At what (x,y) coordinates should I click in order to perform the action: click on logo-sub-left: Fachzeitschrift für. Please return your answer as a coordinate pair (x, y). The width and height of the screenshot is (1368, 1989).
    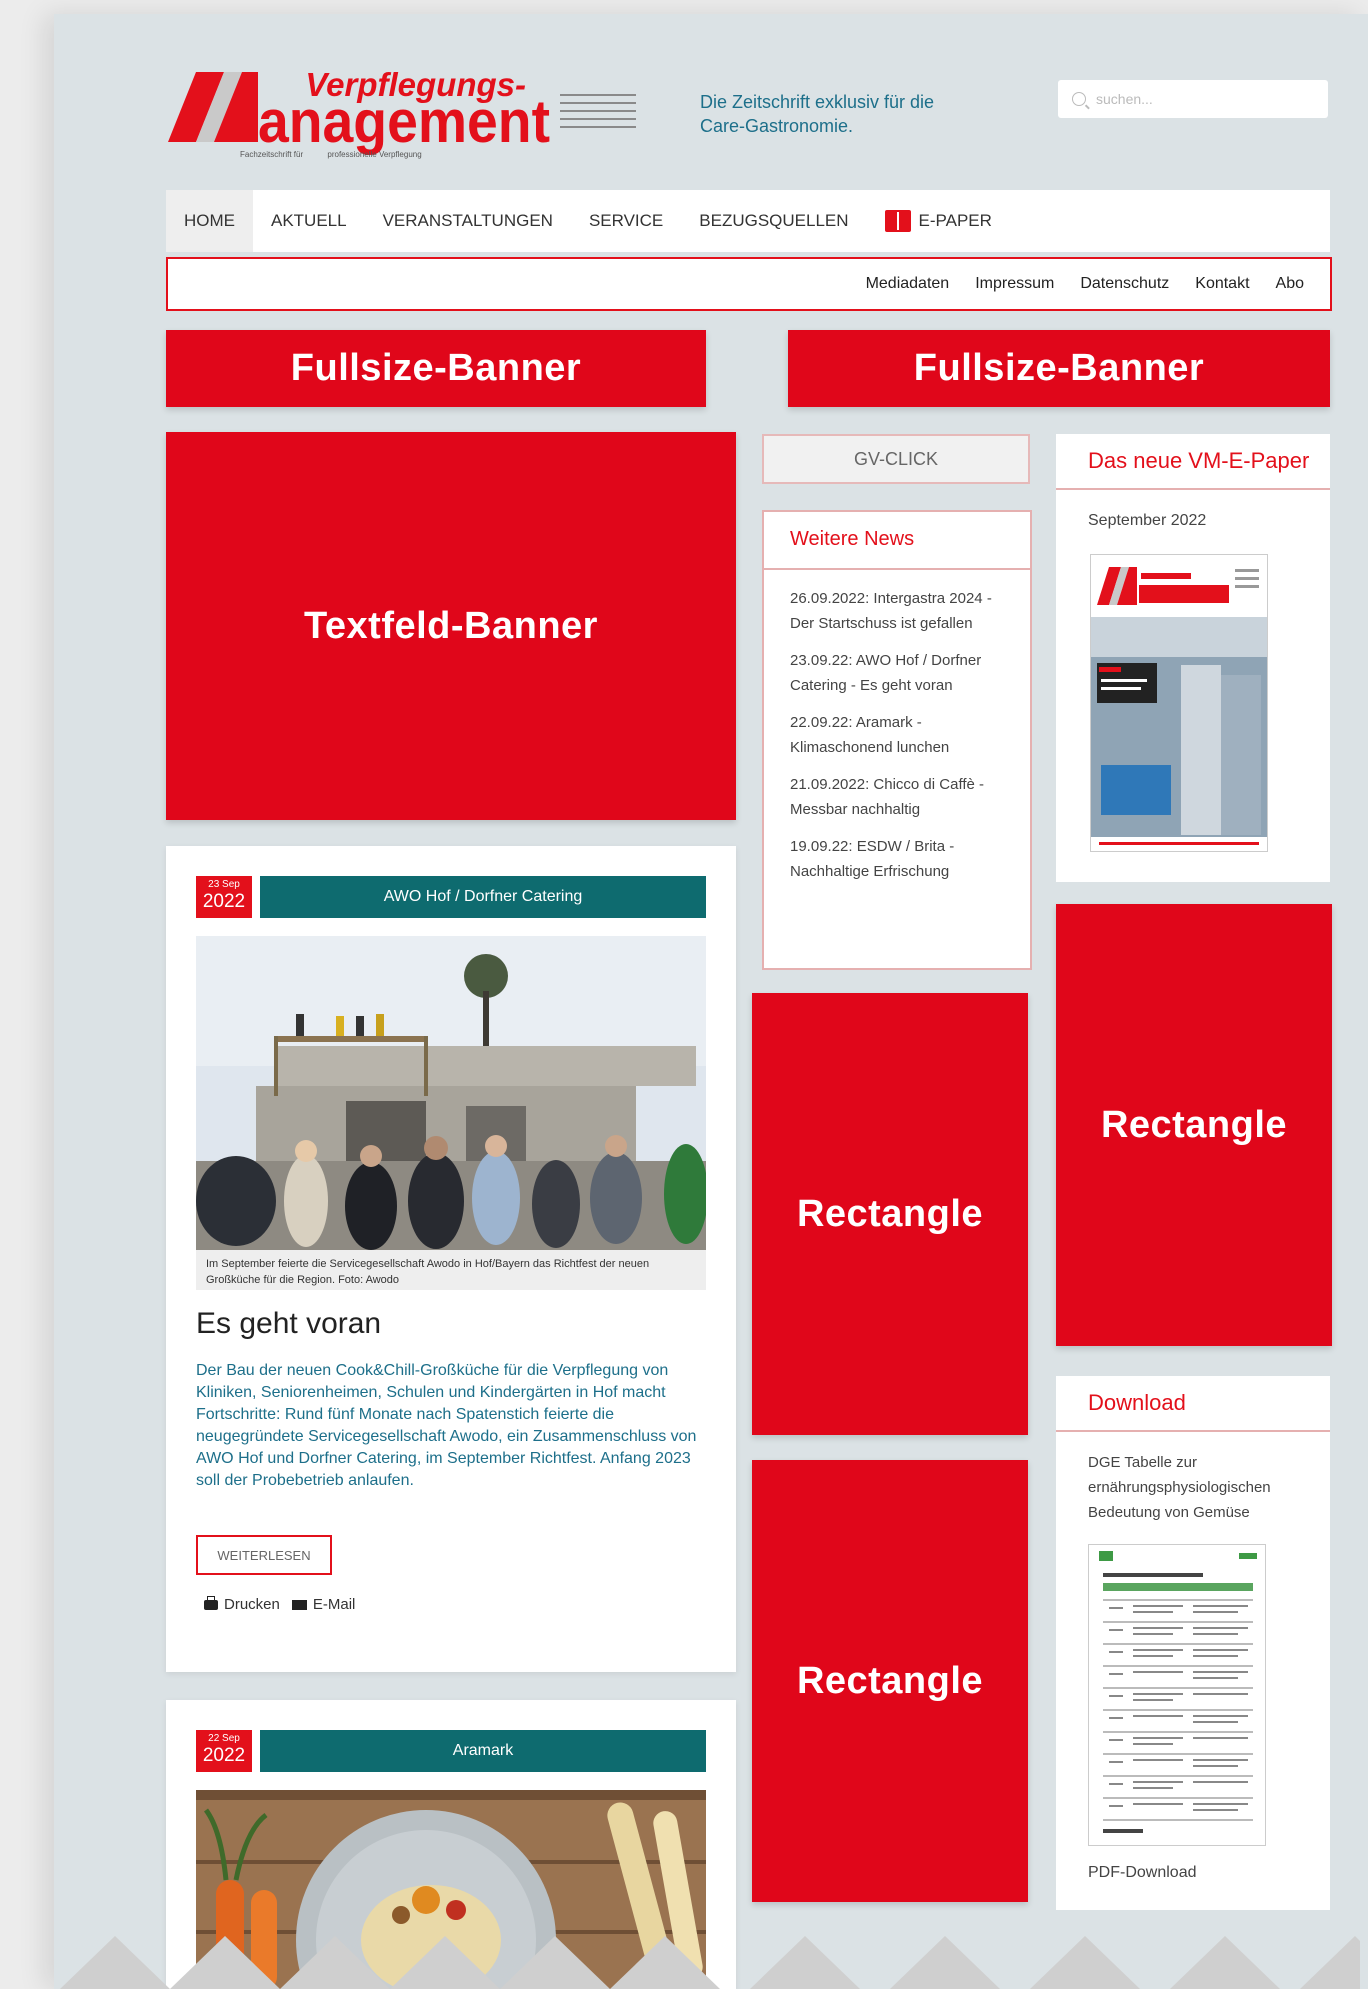
    Looking at the image, I should click on (272, 154).